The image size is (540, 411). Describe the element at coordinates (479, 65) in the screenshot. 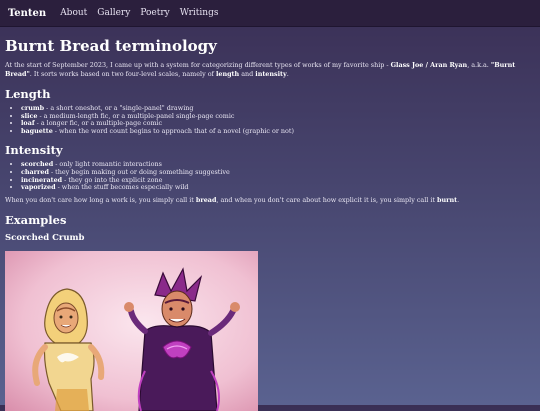

I see `intro-text-2: , a.k.a.` at that location.